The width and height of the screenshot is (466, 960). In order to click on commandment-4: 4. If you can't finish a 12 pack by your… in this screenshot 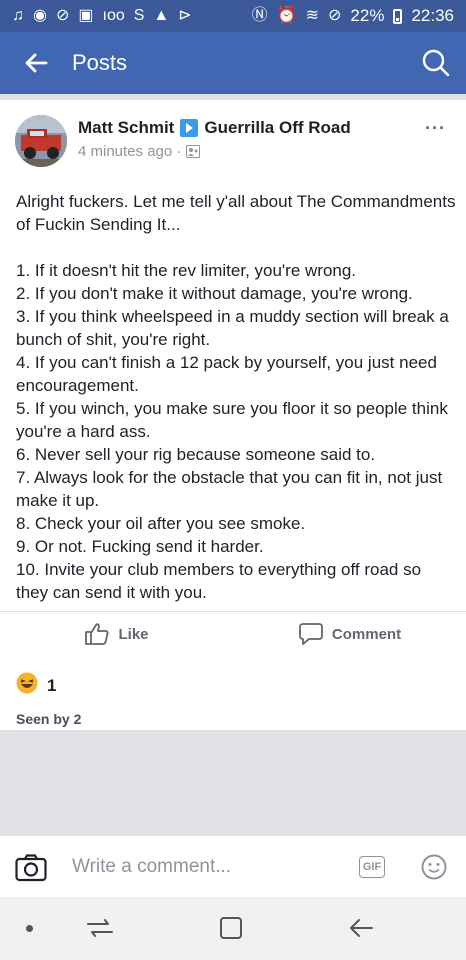, I will do `click(226, 374)`.